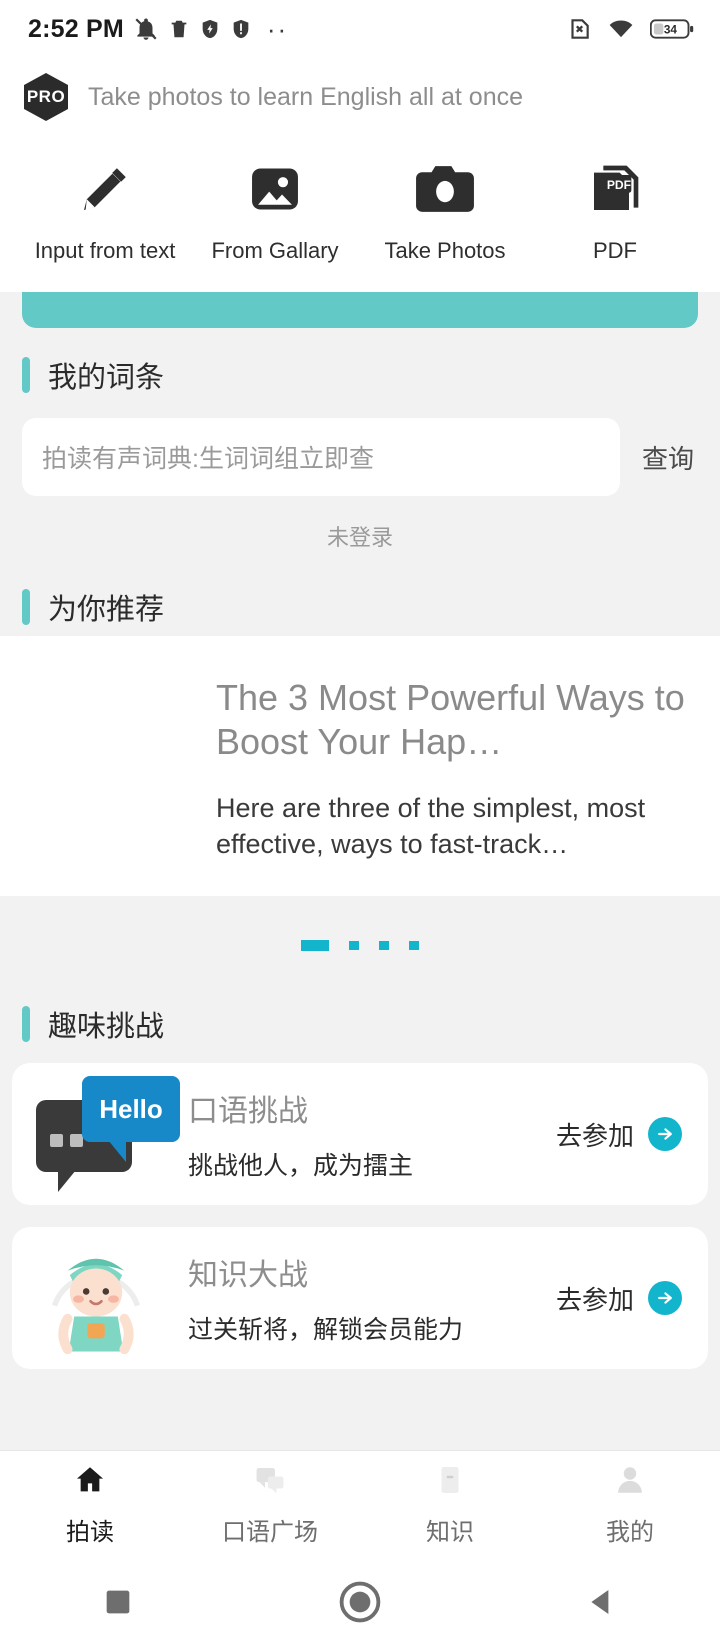 Image resolution: width=720 pixels, height=1650 pixels. I want to click on action-from-gallery: From Gallary, so click(275, 211).